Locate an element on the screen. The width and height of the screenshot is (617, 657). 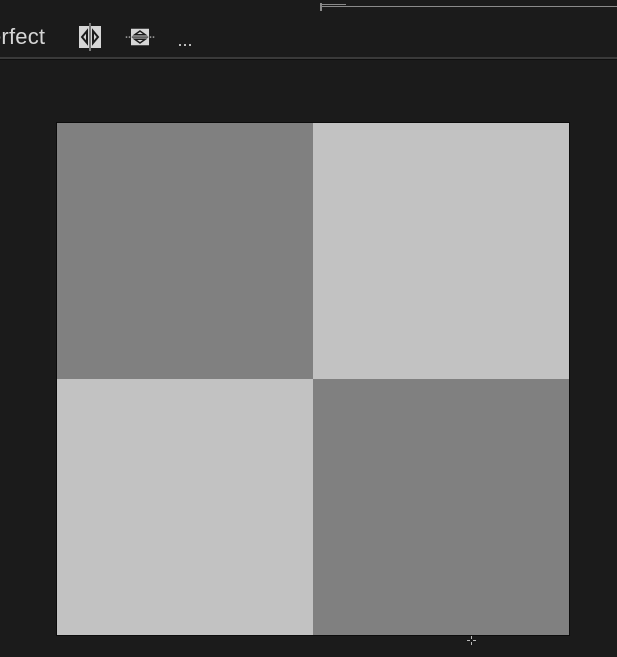
symmetry-horizontal-button is located at coordinates (90, 37).